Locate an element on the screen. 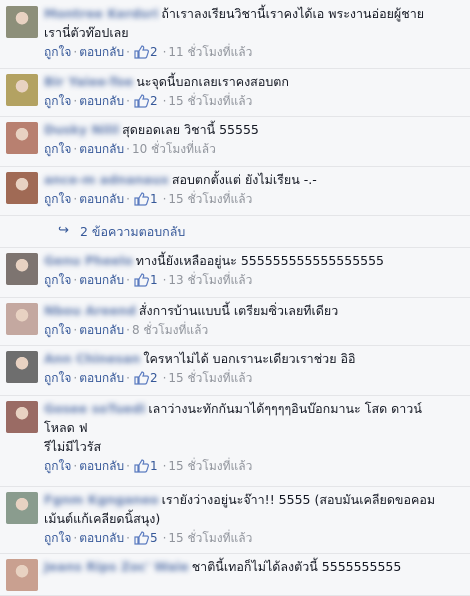  comment-author: Montree Kerdsri is located at coordinates (101, 13).